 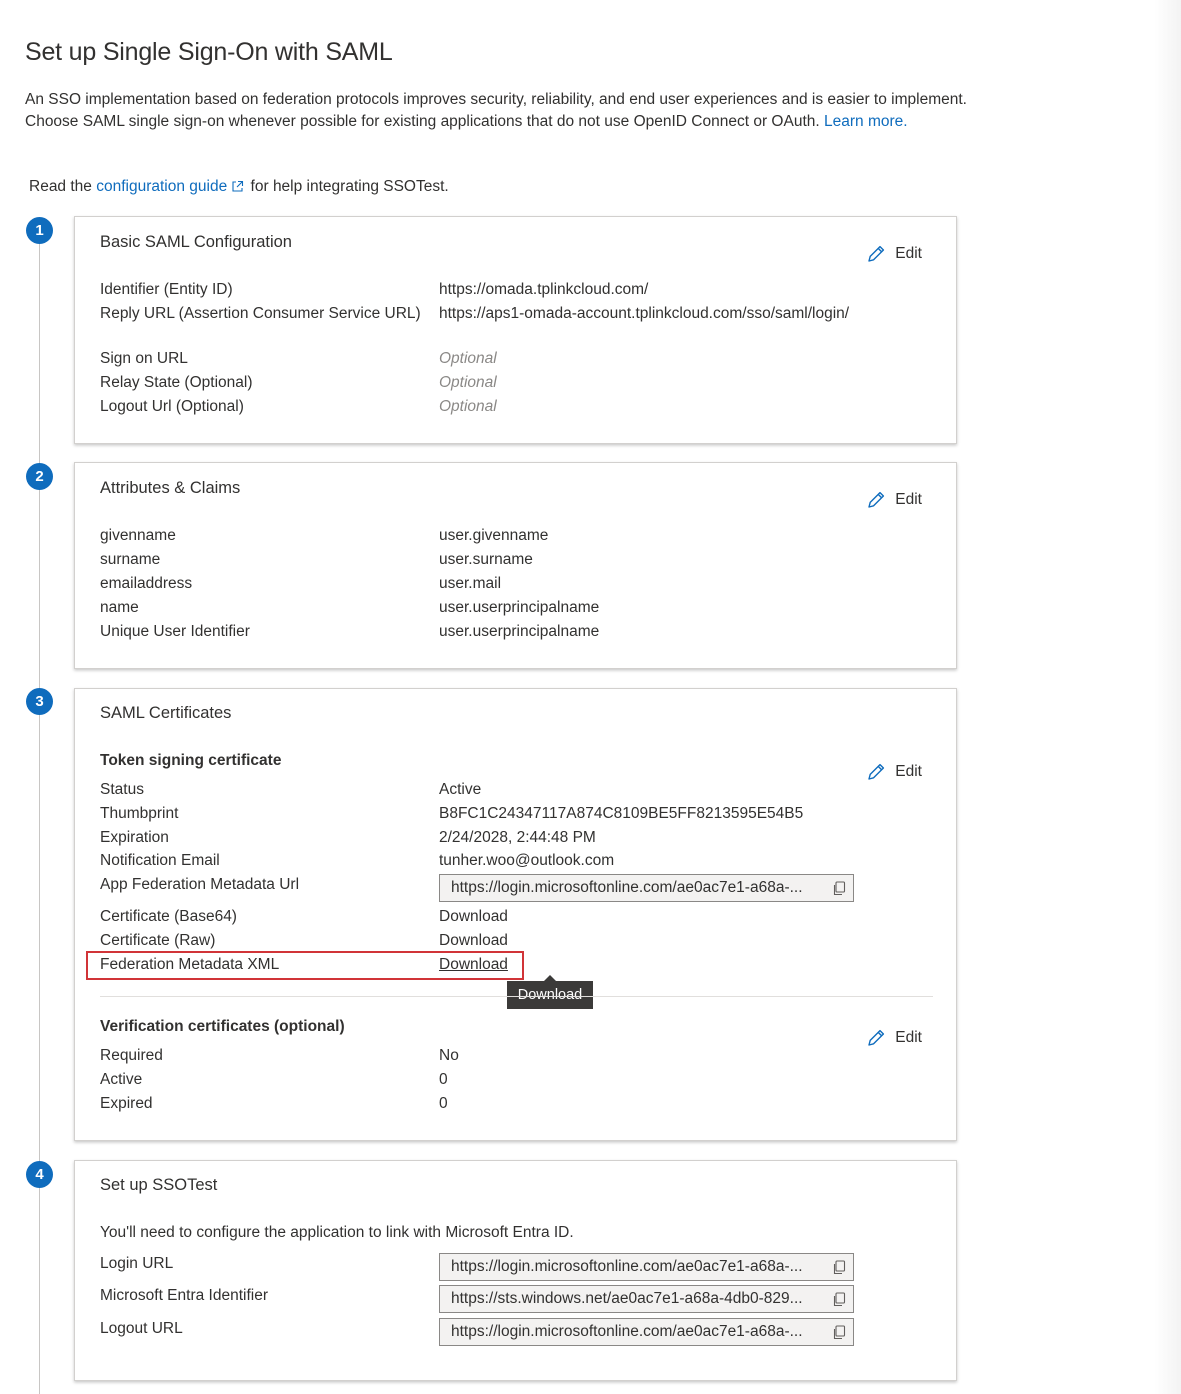 I want to click on row-label: Expiration, so click(x=134, y=837).